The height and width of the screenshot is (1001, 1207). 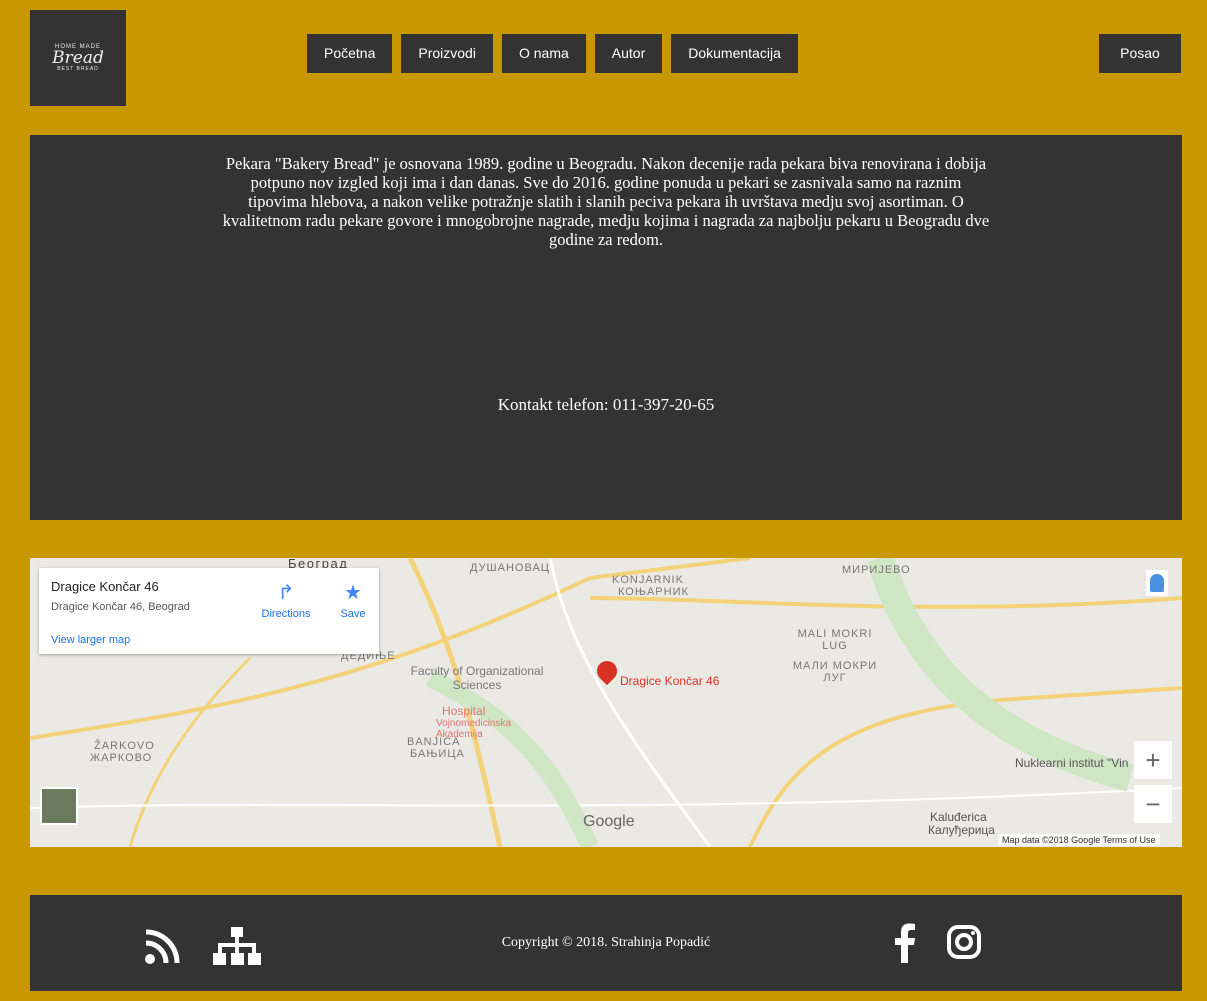 I want to click on label-banjica: BANJICA, so click(x=434, y=742).